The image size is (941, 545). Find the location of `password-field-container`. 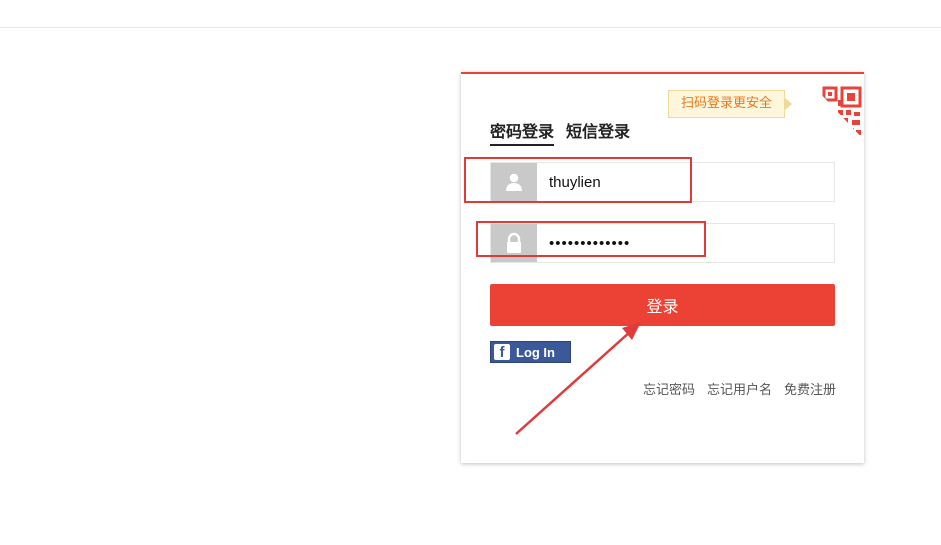

password-field-container is located at coordinates (662, 243).